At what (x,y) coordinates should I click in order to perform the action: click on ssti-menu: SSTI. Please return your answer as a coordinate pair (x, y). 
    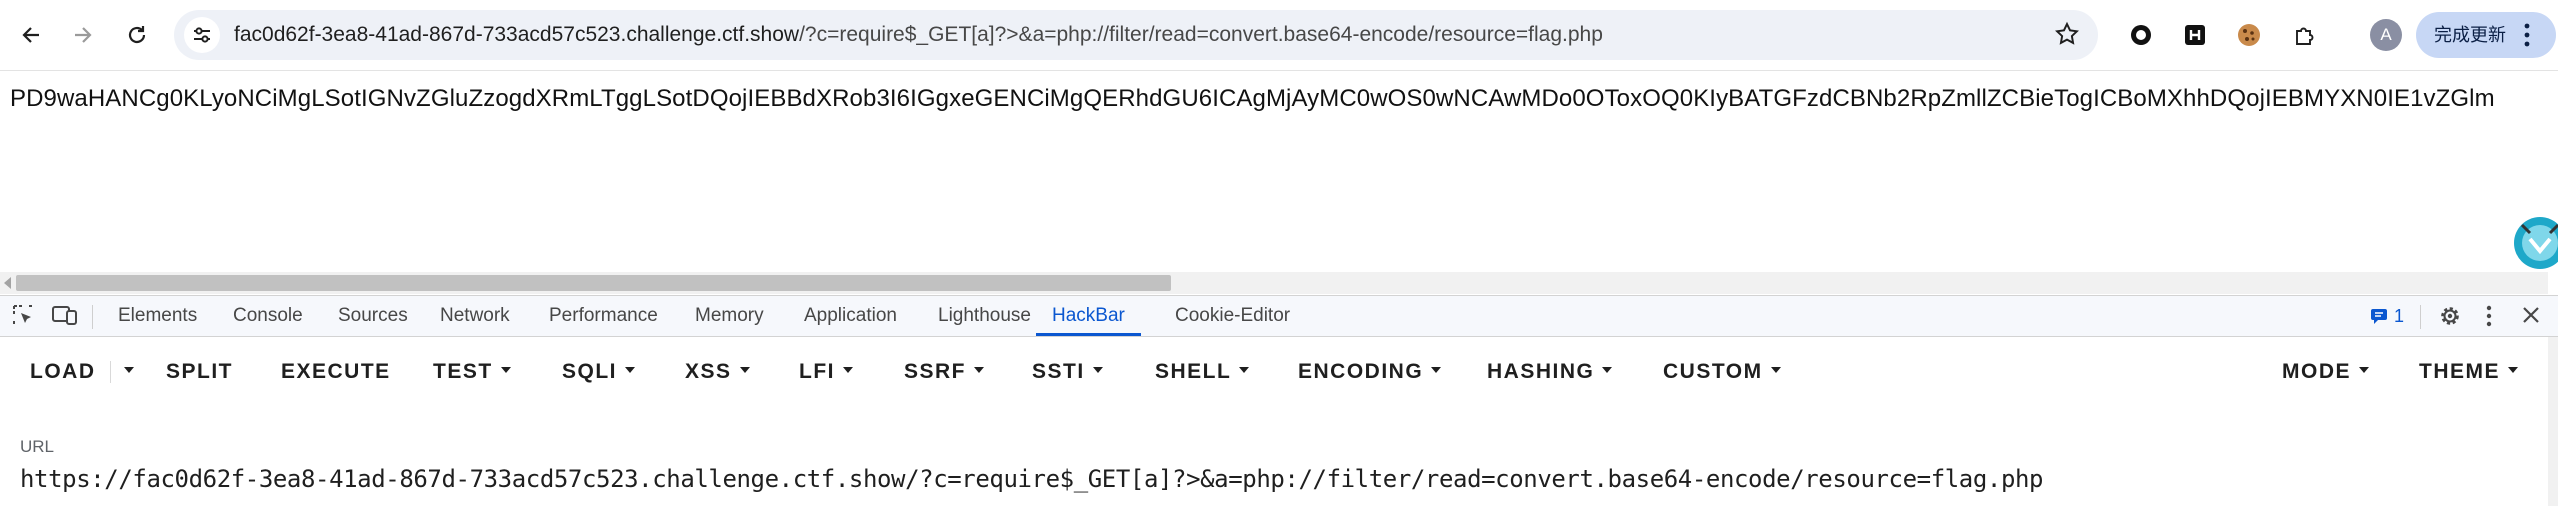
    Looking at the image, I should click on (1067, 372).